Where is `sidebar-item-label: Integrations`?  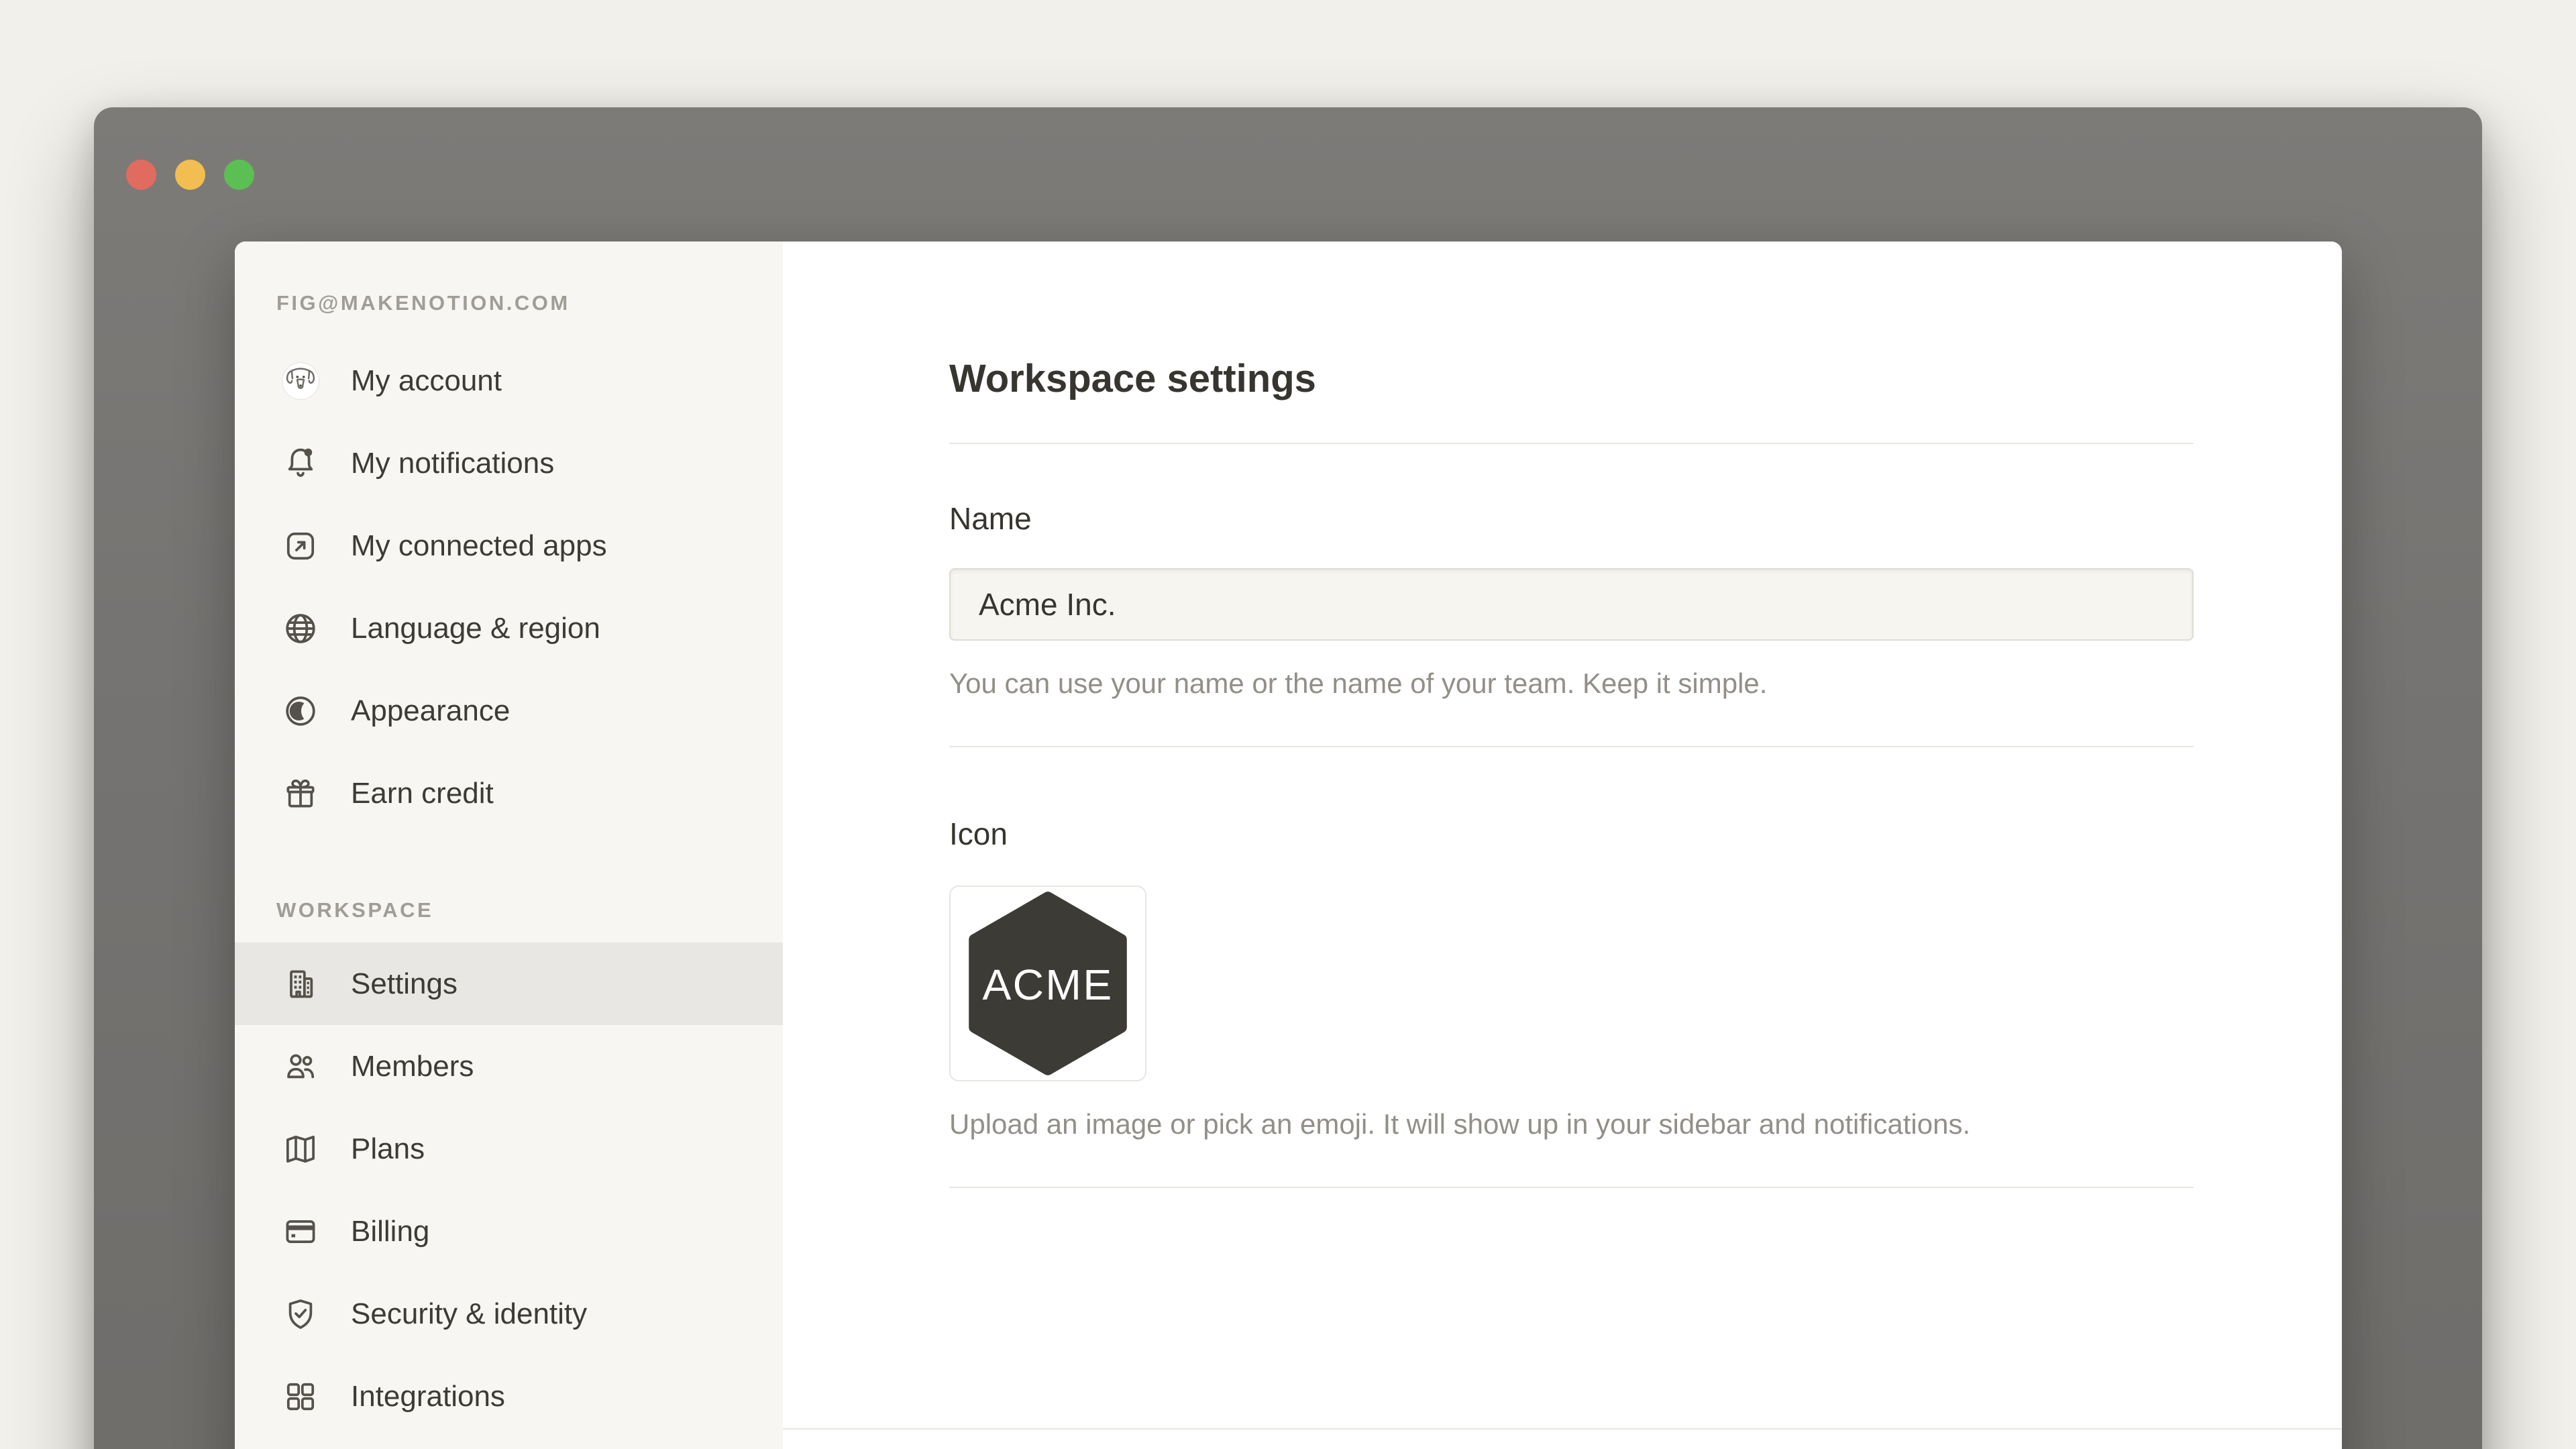
sidebar-item-label: Integrations is located at coordinates (428, 1396).